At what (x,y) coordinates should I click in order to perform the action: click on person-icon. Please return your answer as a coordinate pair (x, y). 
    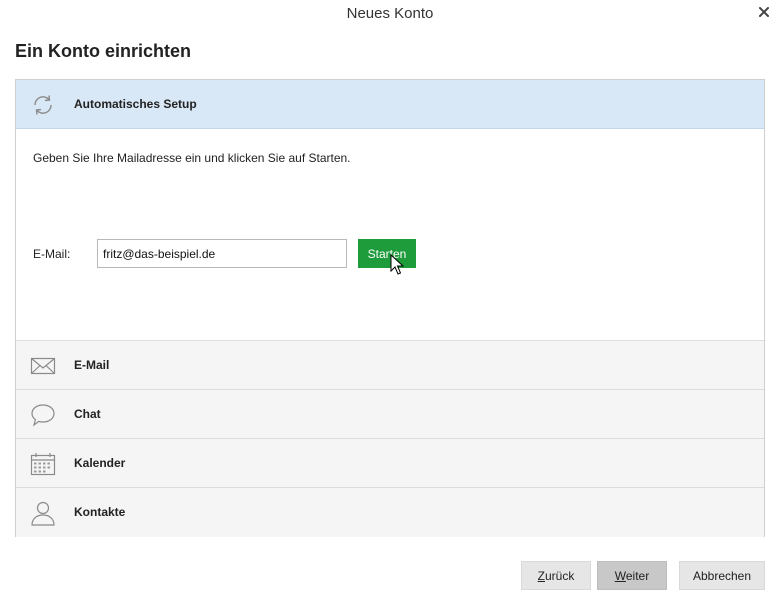
    Looking at the image, I should click on (43, 513).